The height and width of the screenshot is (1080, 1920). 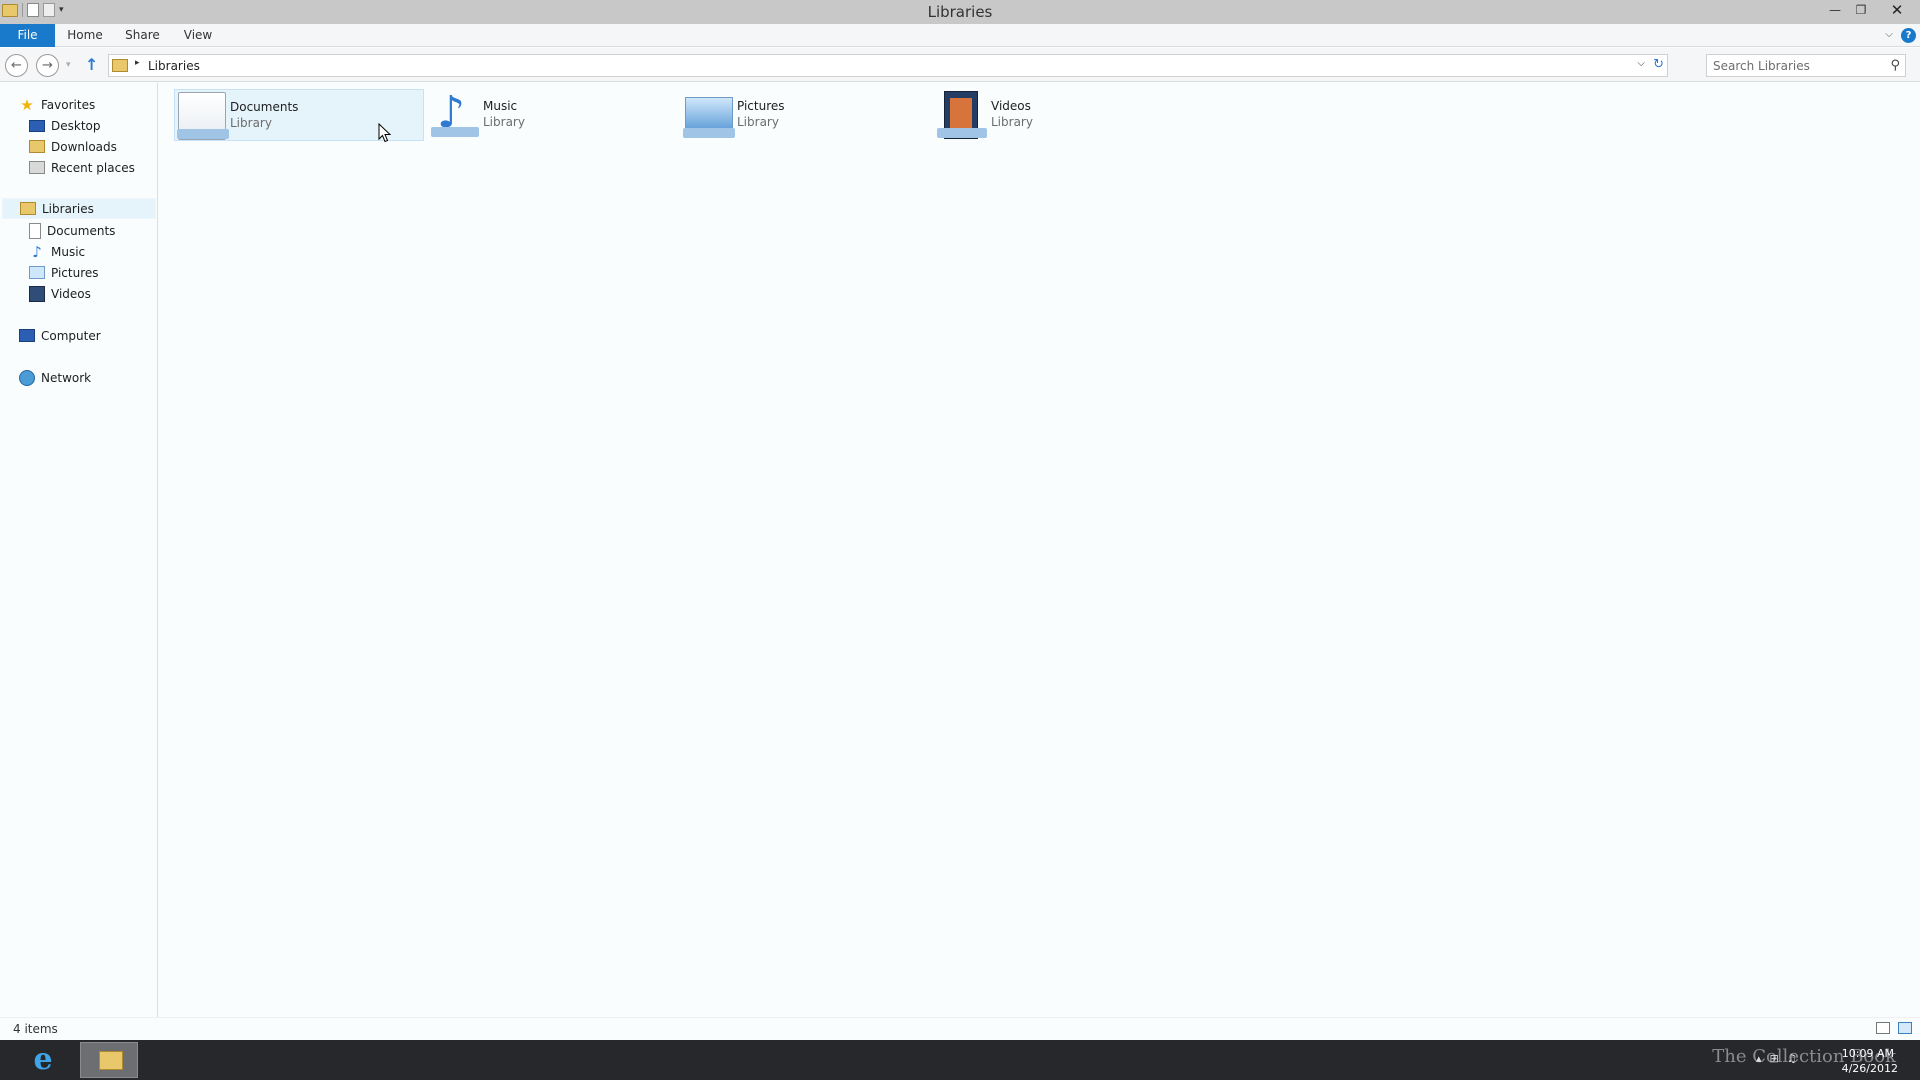 What do you see at coordinates (75, 272) in the screenshot?
I see `nav-label: Pictures` at bounding box center [75, 272].